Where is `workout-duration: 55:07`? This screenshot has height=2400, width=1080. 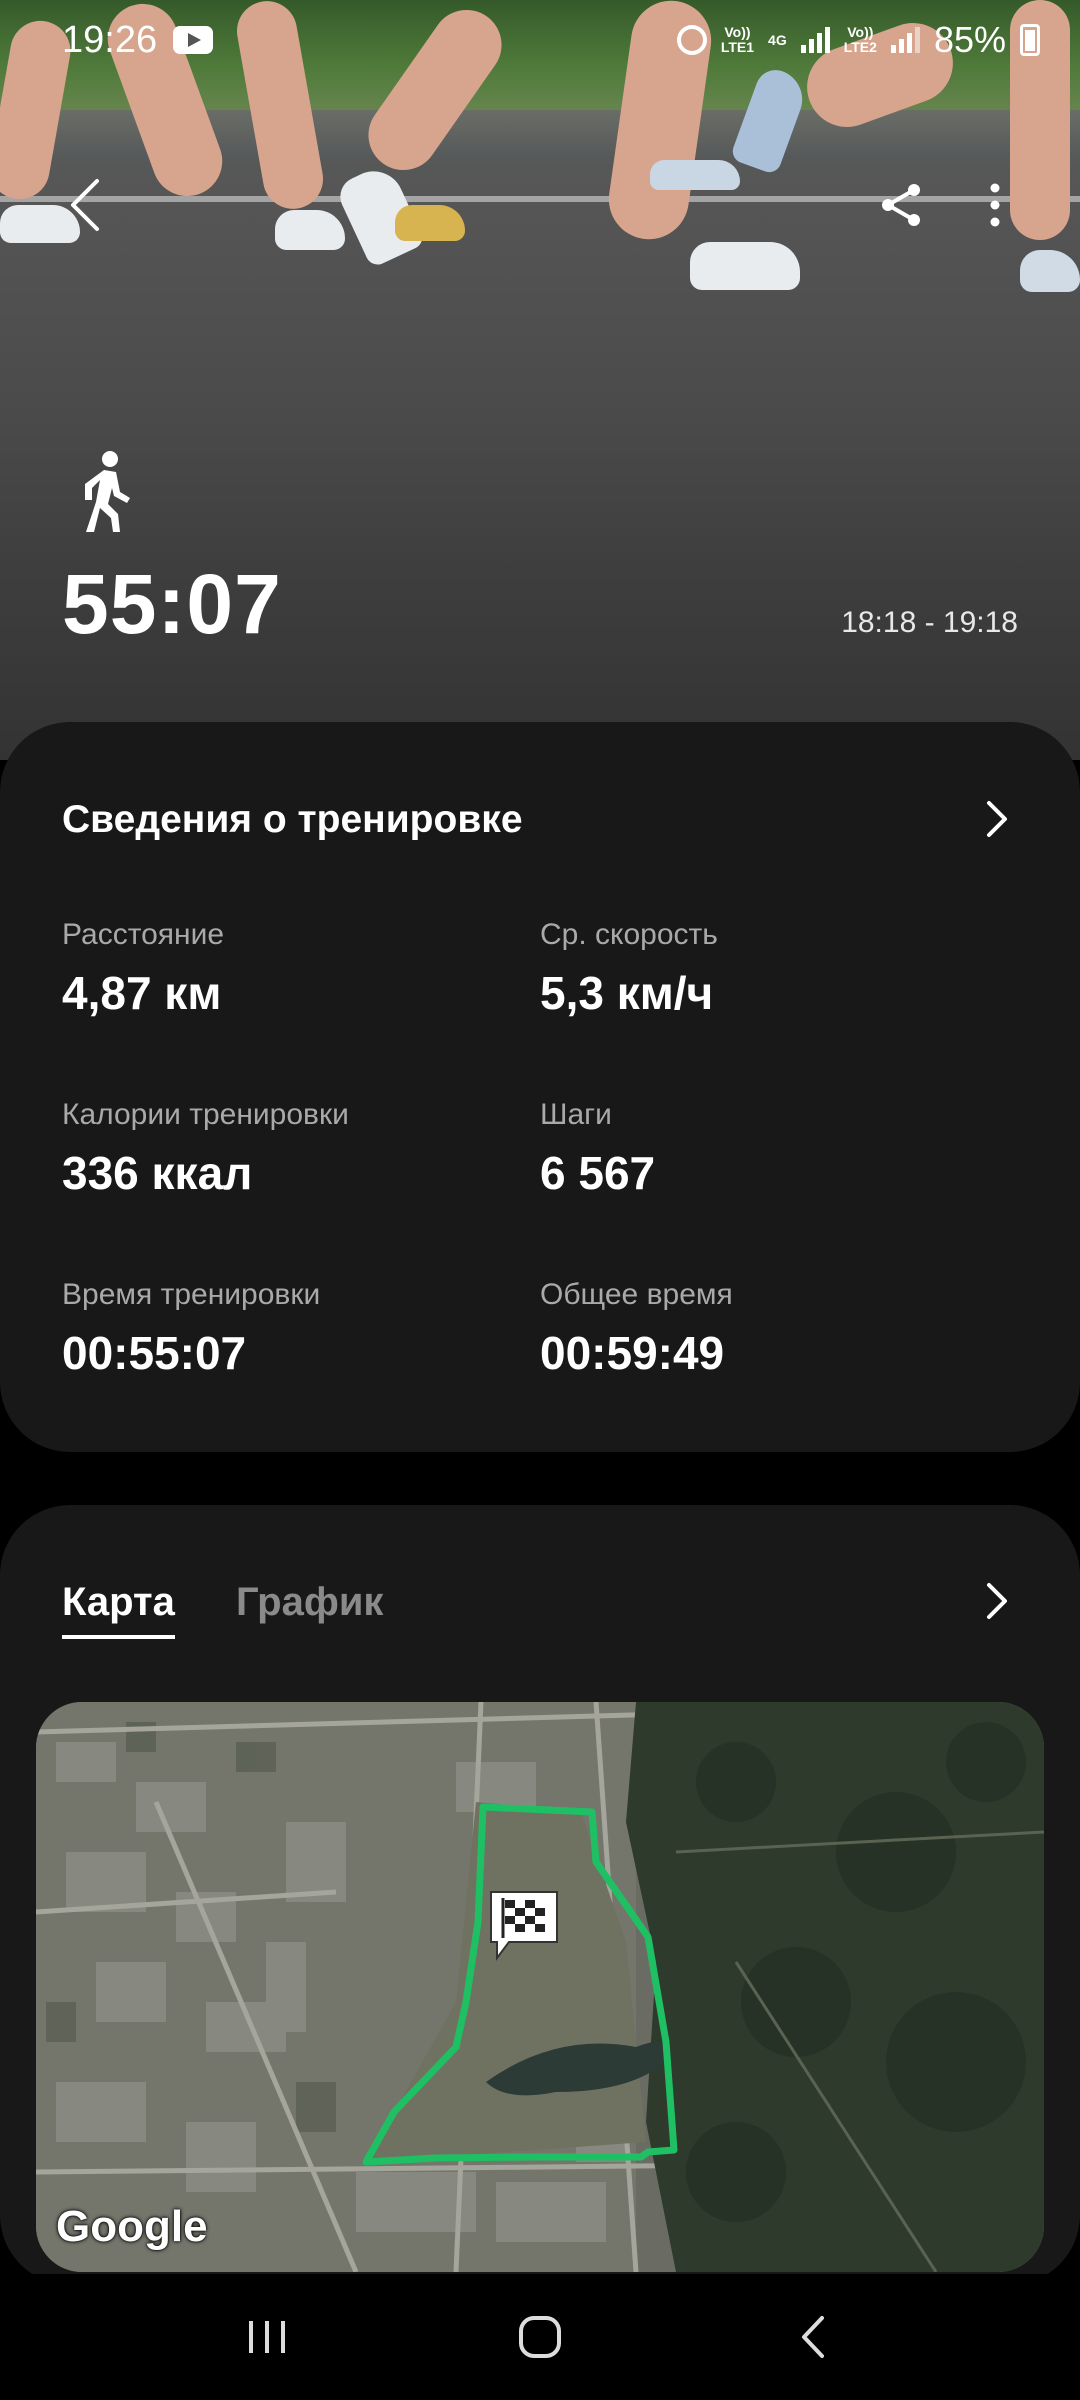
workout-duration: 55:07 is located at coordinates (172, 604).